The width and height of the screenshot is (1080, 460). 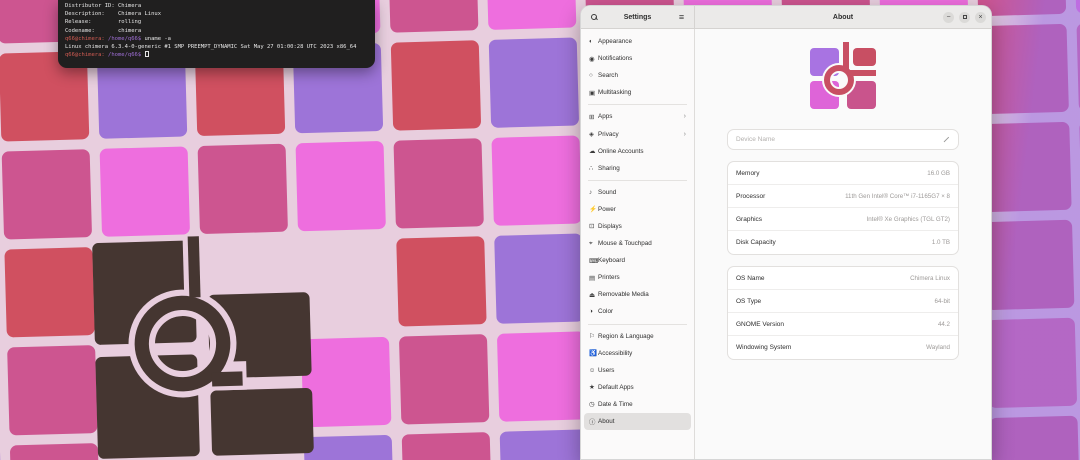 What do you see at coordinates (606, 312) in the screenshot?
I see `sidebar-item-label: Color` at bounding box center [606, 312].